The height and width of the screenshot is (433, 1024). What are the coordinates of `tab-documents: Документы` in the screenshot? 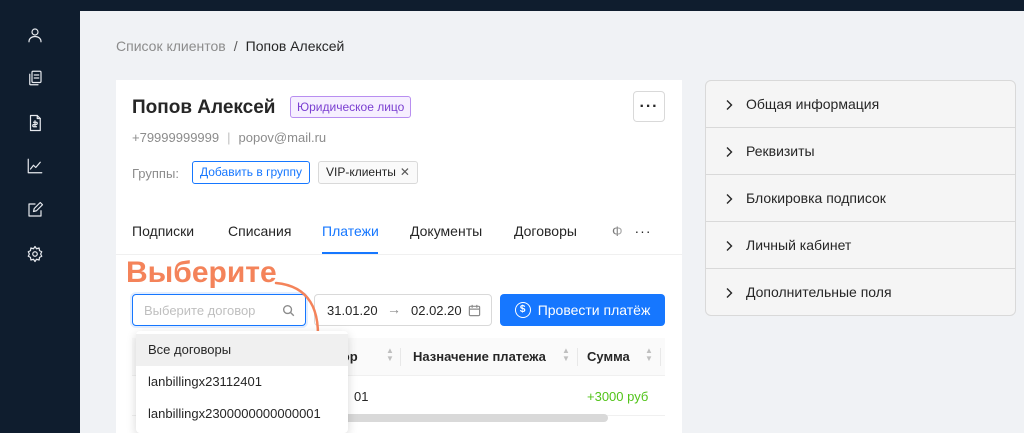 It's located at (446, 231).